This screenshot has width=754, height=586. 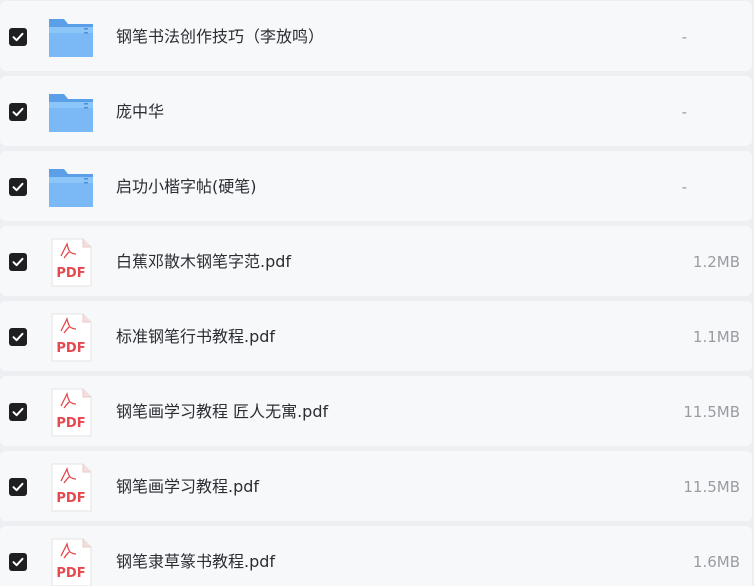 What do you see at coordinates (716, 337) in the screenshot?
I see `file-size: 1.1MB` at bounding box center [716, 337].